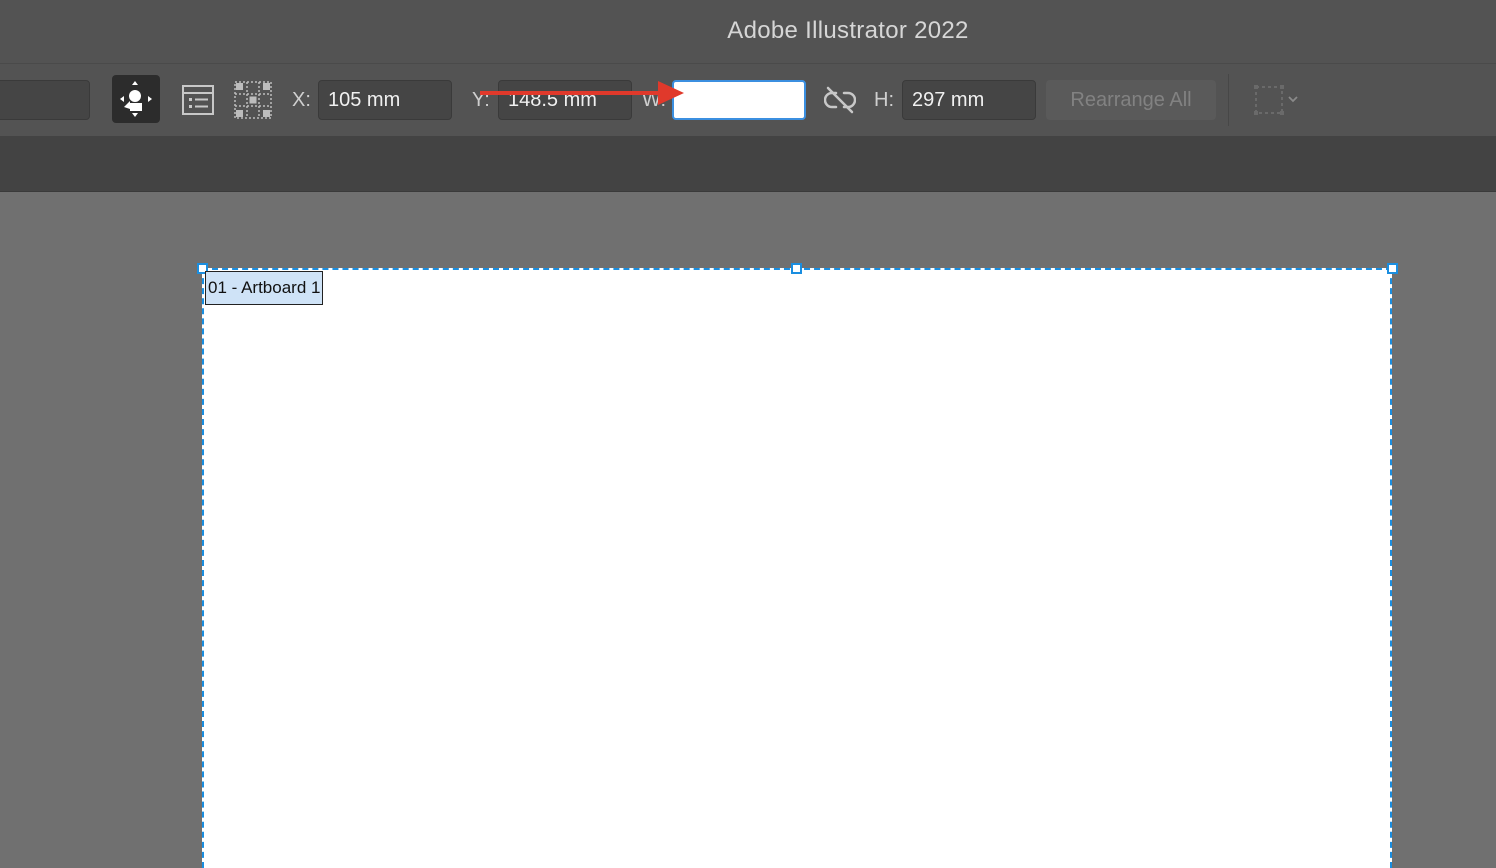 The width and height of the screenshot is (1496, 868). What do you see at coordinates (1131, 100) in the screenshot?
I see `rearrange-all-button: Rearrange All` at bounding box center [1131, 100].